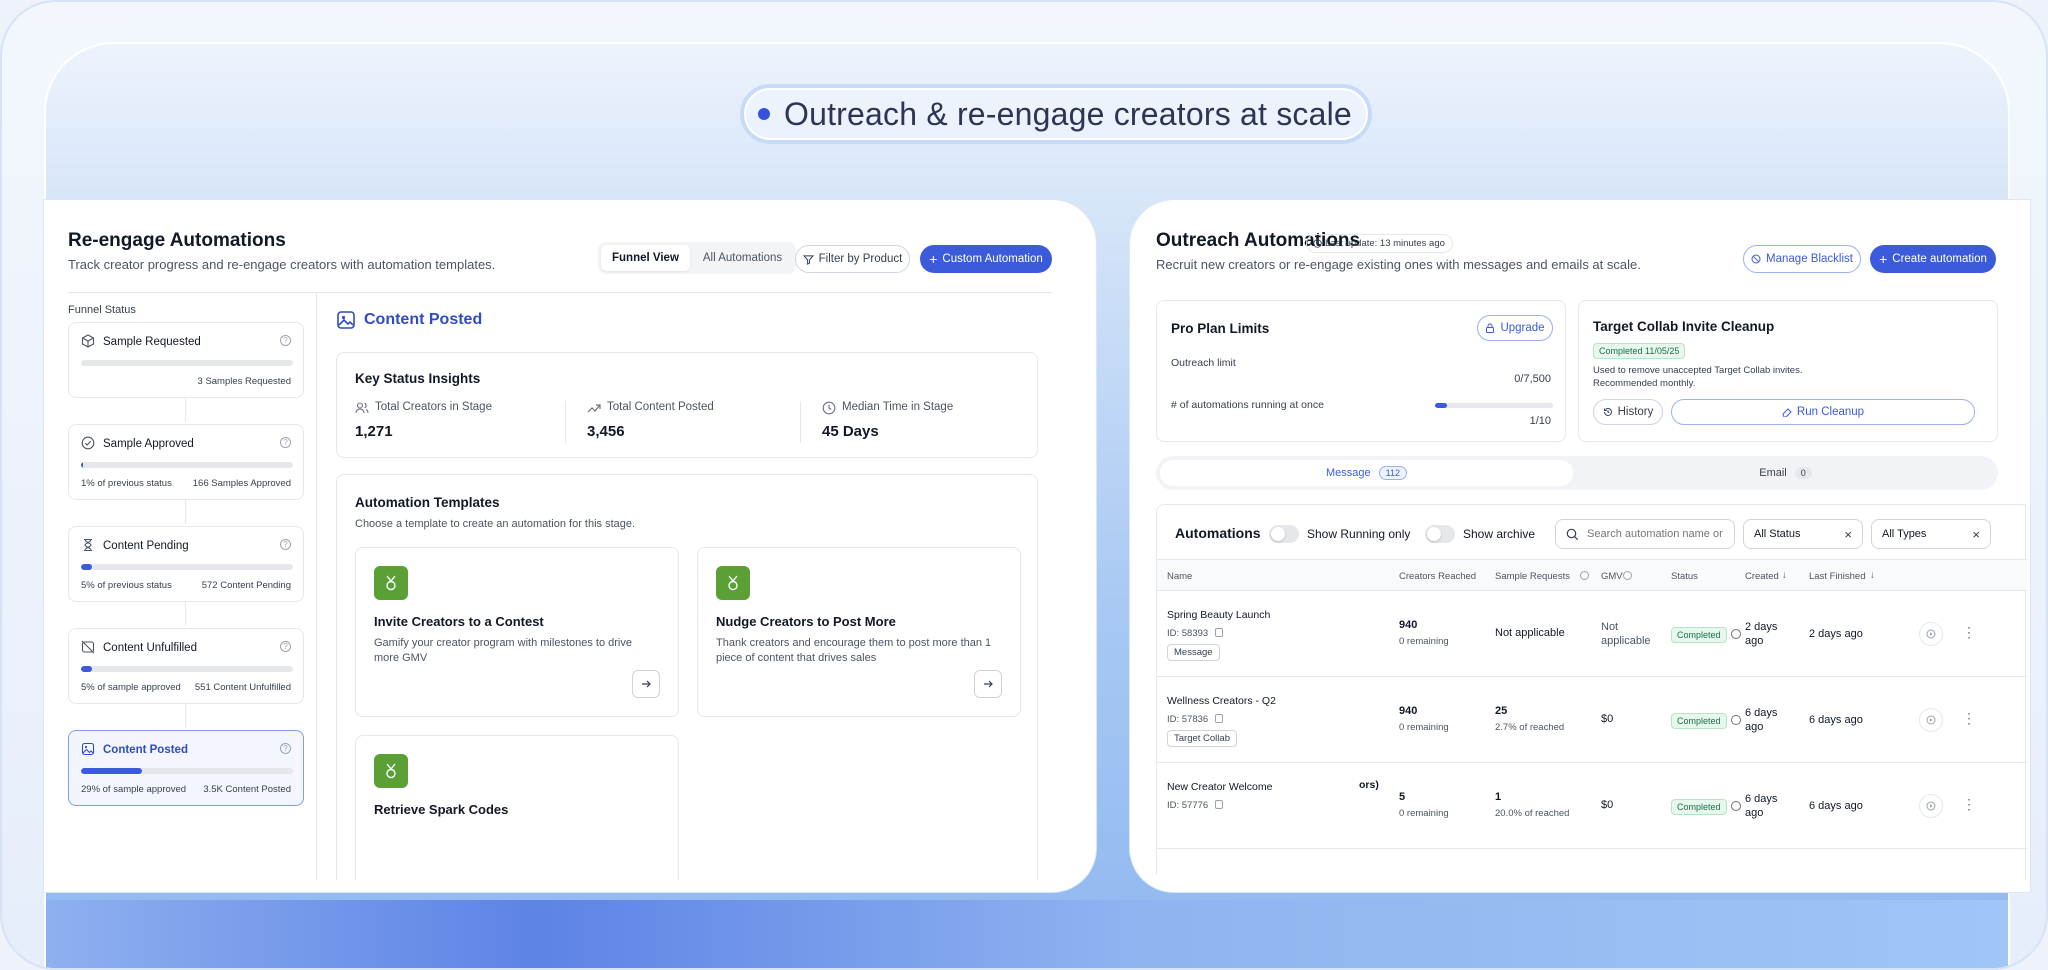 The height and width of the screenshot is (970, 2048). I want to click on funnel-card-name: Content Unfulfilled, so click(150, 648).